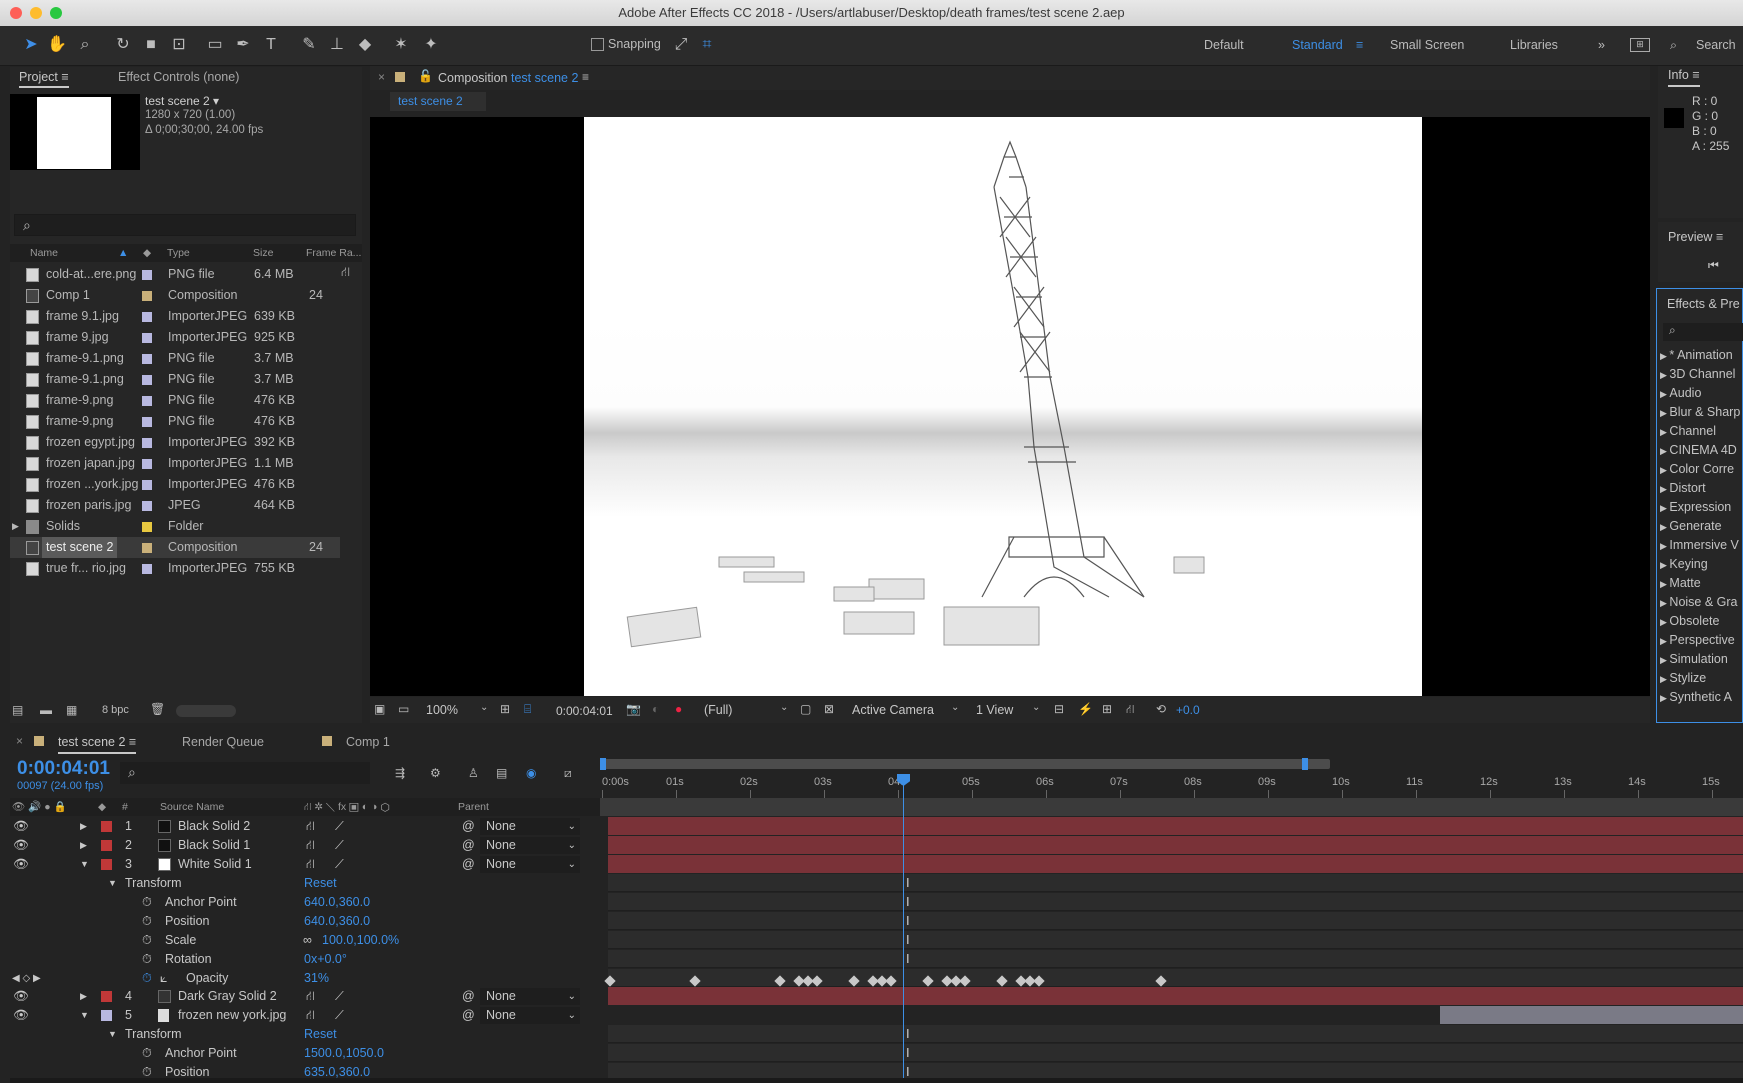 The height and width of the screenshot is (1083, 1743). I want to click on project-item: frozen egypt.jpg ImporterJPEG 392 KB, so click(175, 442).